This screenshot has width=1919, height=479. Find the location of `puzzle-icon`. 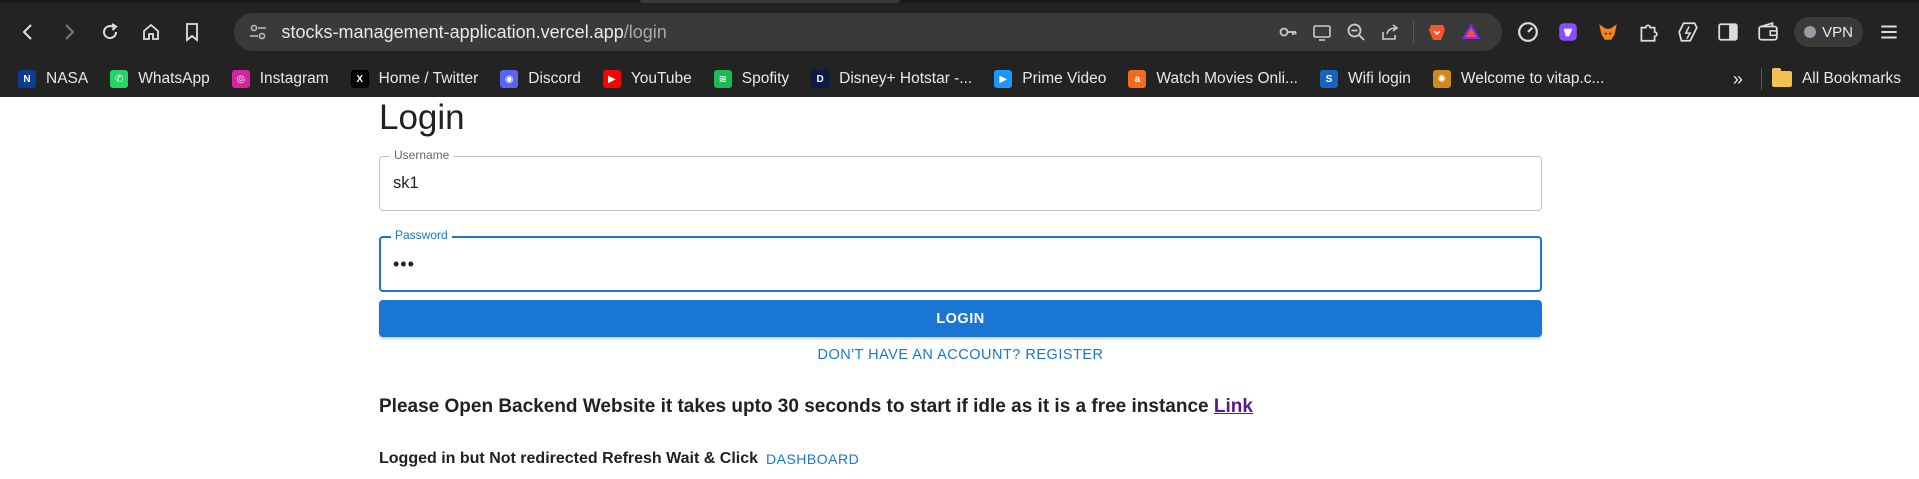

puzzle-icon is located at coordinates (1649, 33).